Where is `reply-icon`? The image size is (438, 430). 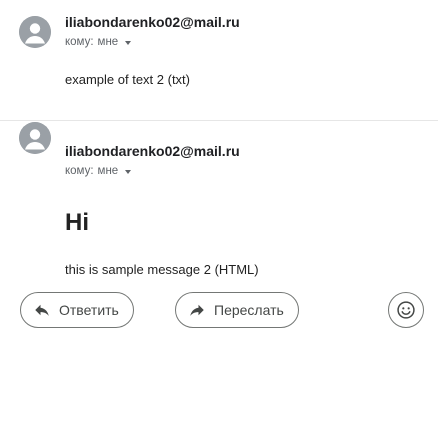
reply-icon is located at coordinates (42, 310).